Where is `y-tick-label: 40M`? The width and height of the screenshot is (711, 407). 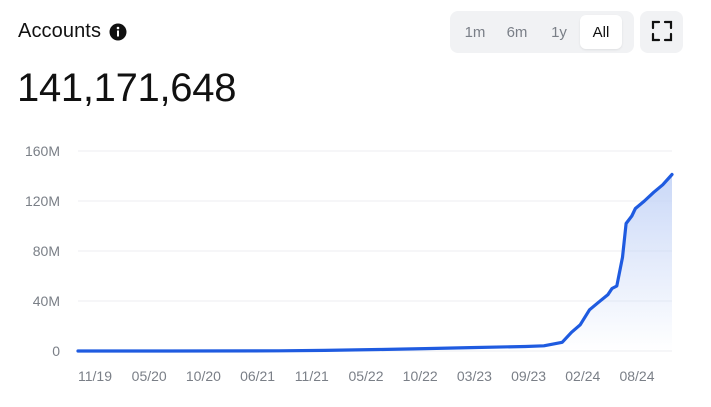 y-tick-label: 40M is located at coordinates (46, 301).